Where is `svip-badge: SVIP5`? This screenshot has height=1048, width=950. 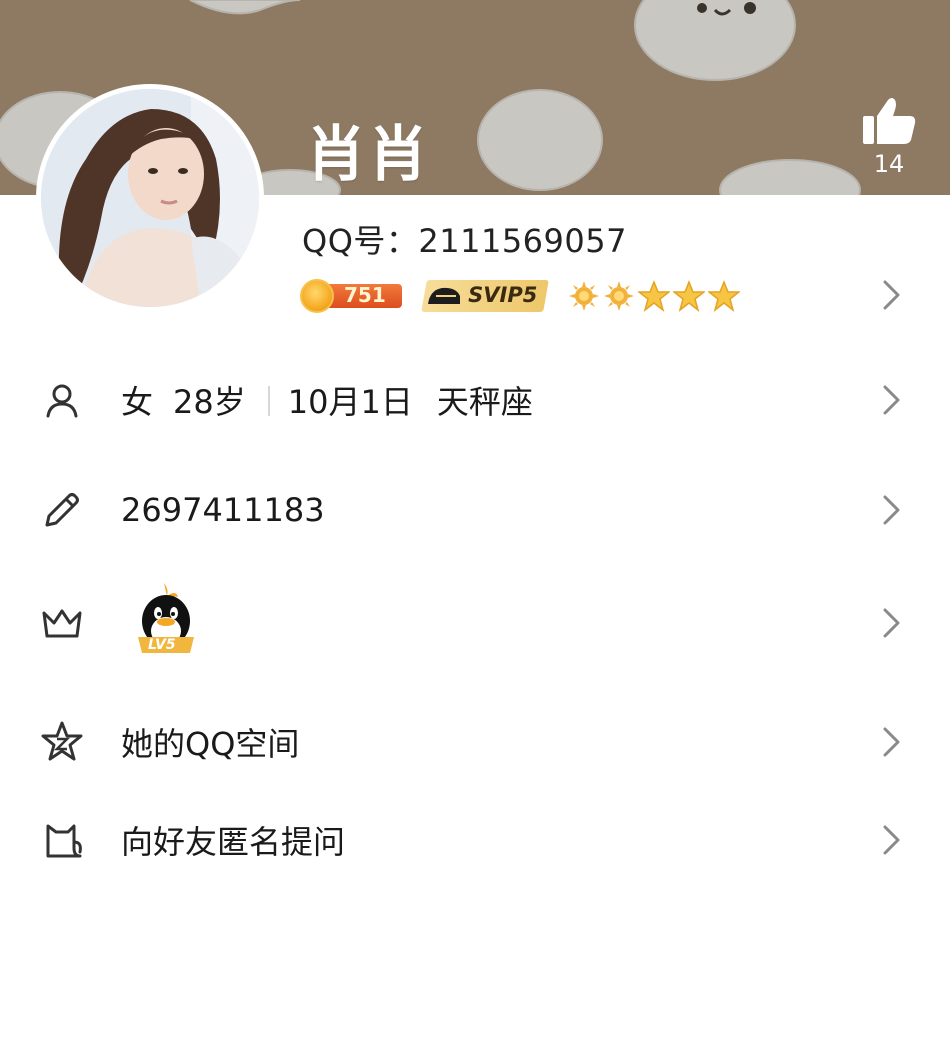 svip-badge: SVIP5 is located at coordinates (485, 296).